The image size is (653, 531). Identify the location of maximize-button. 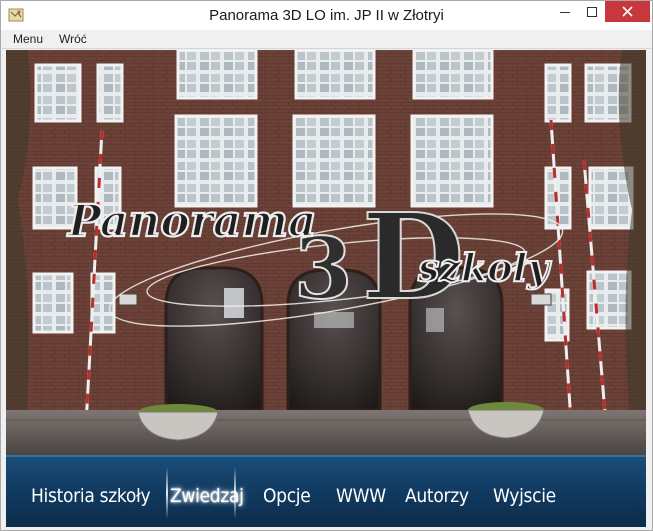
(591, 11).